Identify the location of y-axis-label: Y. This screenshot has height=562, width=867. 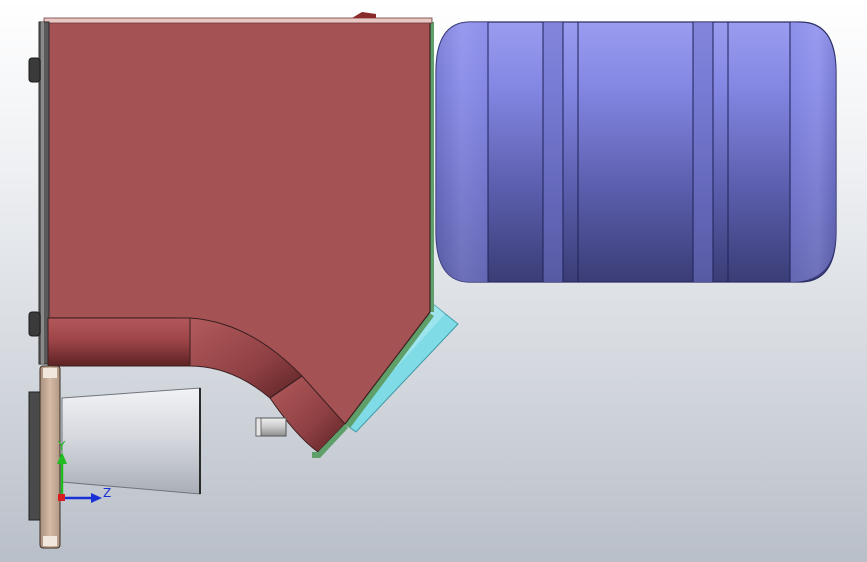
(61, 446).